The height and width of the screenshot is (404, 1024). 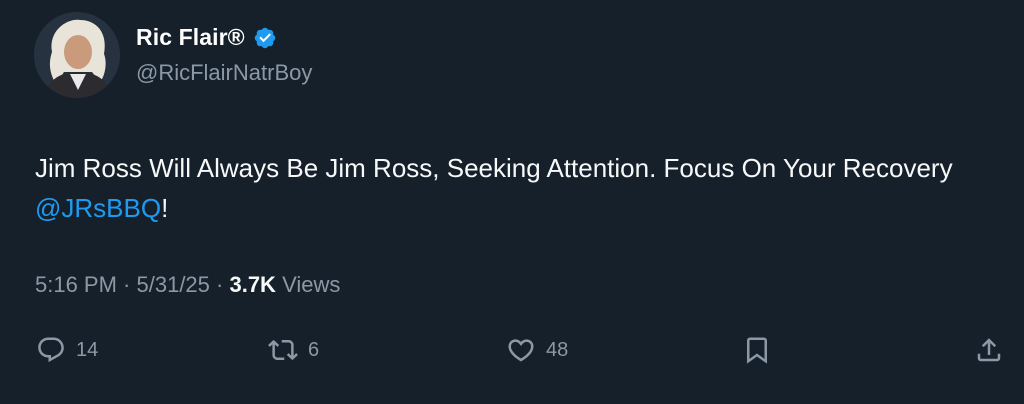 I want to click on bookmark-icon, so click(x=757, y=350).